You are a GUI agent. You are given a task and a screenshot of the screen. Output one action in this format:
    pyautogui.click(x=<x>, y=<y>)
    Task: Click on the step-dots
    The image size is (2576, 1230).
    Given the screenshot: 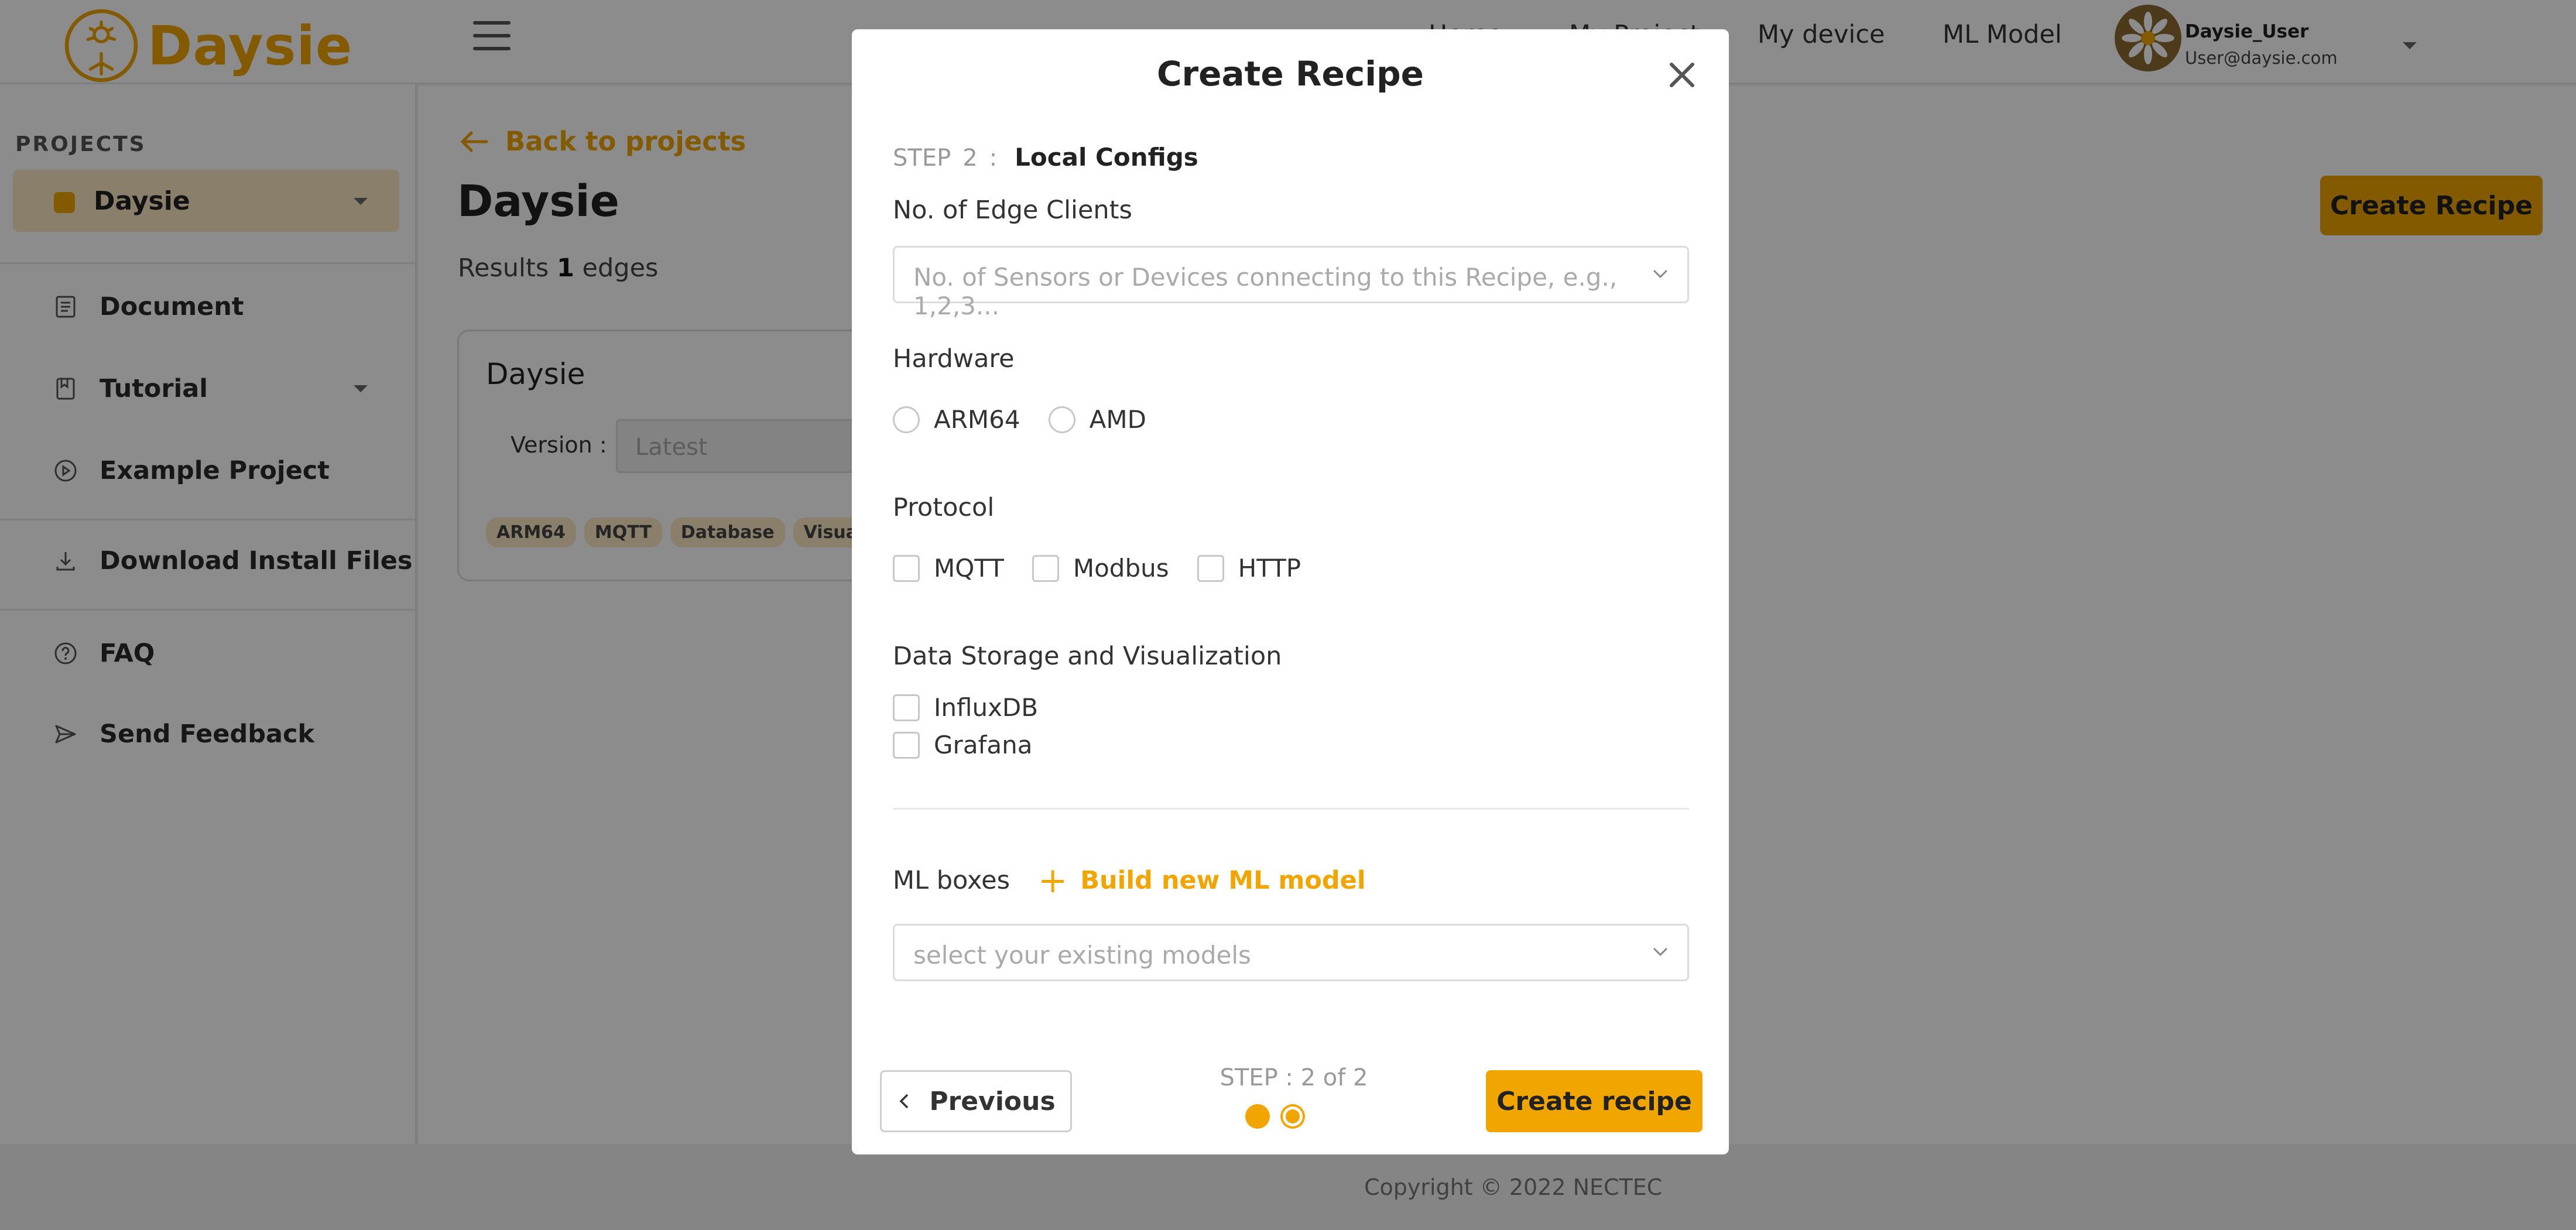 What is the action you would take?
    pyautogui.click(x=1281, y=1116)
    